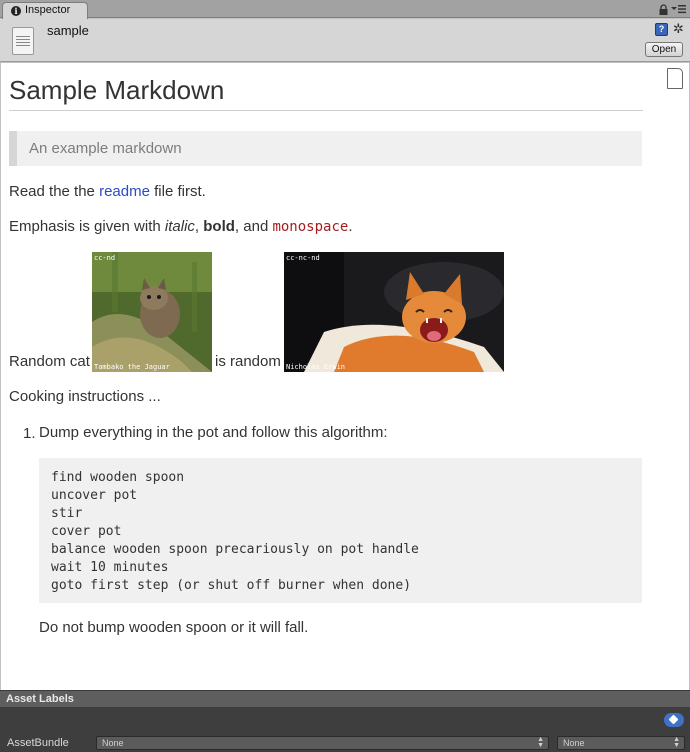 The height and width of the screenshot is (752, 690). Describe the element at coordinates (248, 361) in the screenshot. I see `cat-text-between: is random` at that location.